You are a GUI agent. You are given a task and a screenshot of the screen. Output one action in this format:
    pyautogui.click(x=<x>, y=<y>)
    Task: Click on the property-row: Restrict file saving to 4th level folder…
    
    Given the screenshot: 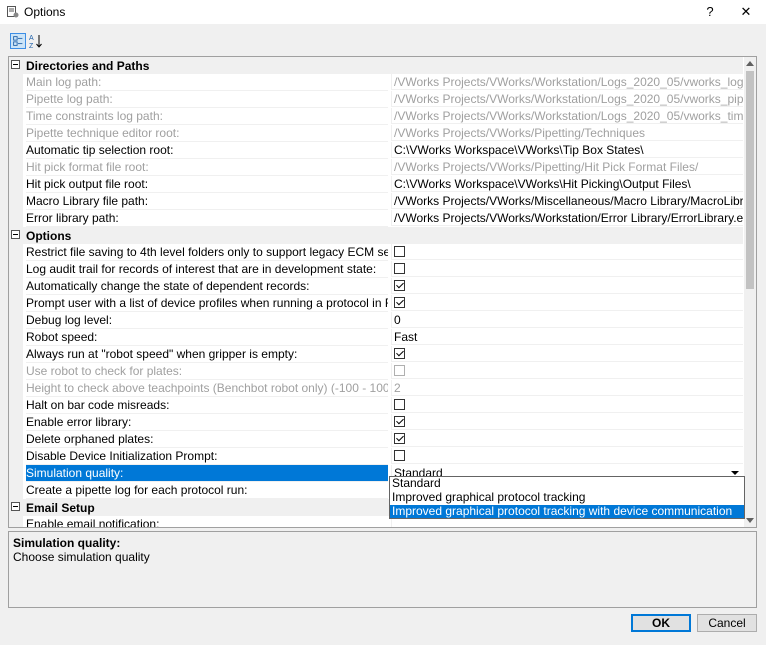 What is the action you would take?
    pyautogui.click(x=376, y=252)
    